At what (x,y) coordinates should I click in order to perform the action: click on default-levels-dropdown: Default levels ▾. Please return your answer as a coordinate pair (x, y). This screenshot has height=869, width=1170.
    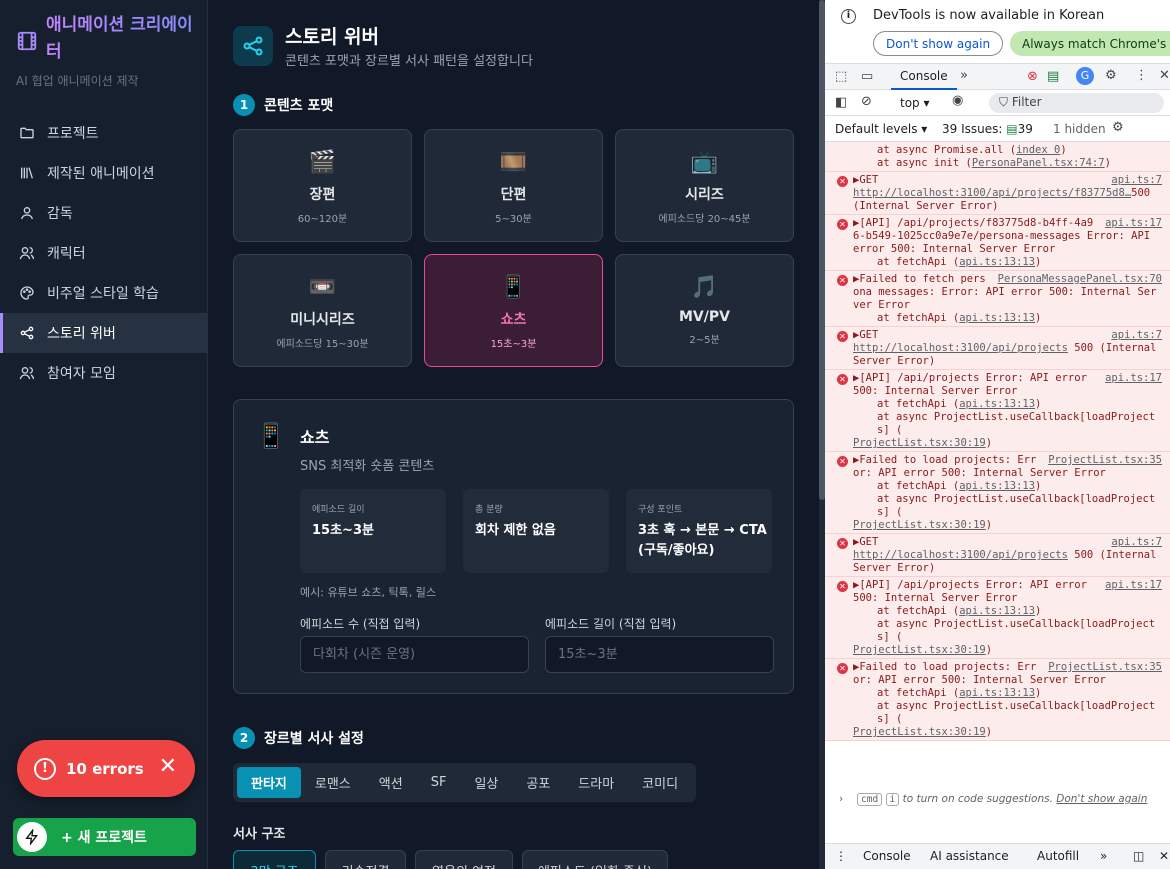
    Looking at the image, I should click on (881, 129).